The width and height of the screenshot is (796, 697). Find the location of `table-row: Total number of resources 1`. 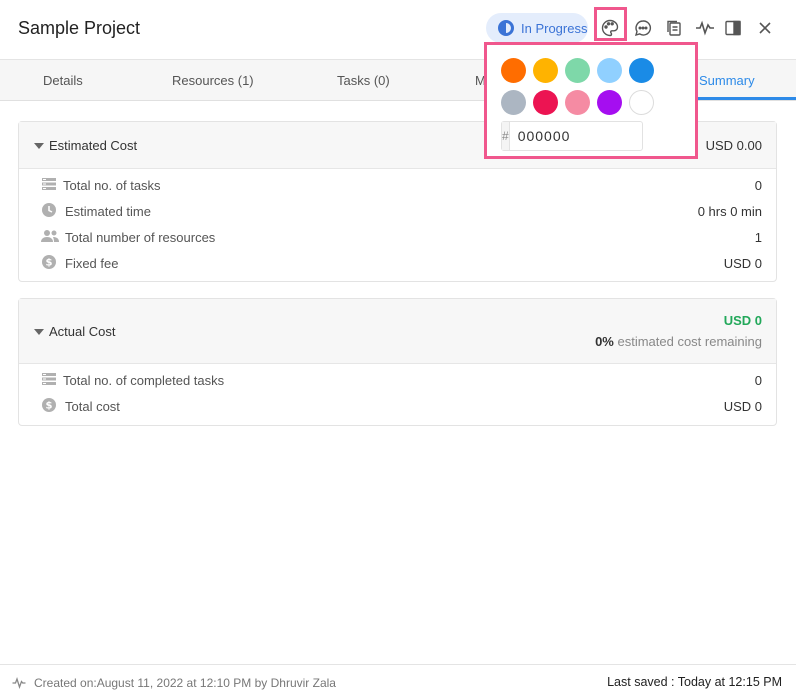

table-row: Total number of resources 1 is located at coordinates (397, 237).